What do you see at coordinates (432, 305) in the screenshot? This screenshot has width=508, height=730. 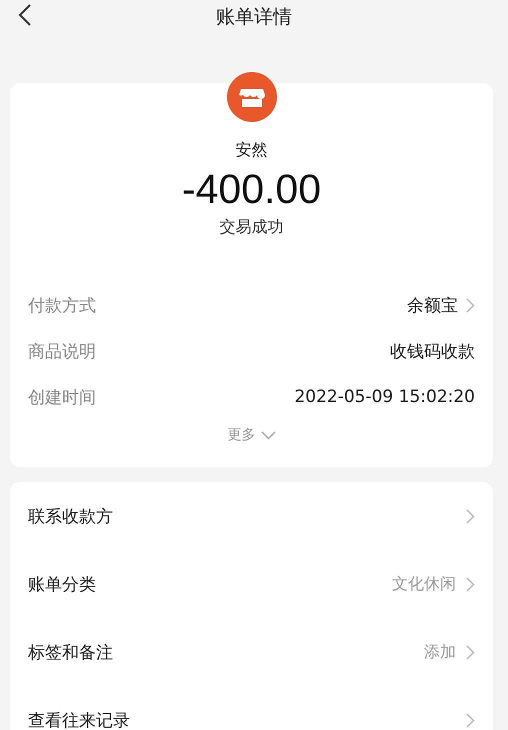 I see `detail-value: 余额宝` at bounding box center [432, 305].